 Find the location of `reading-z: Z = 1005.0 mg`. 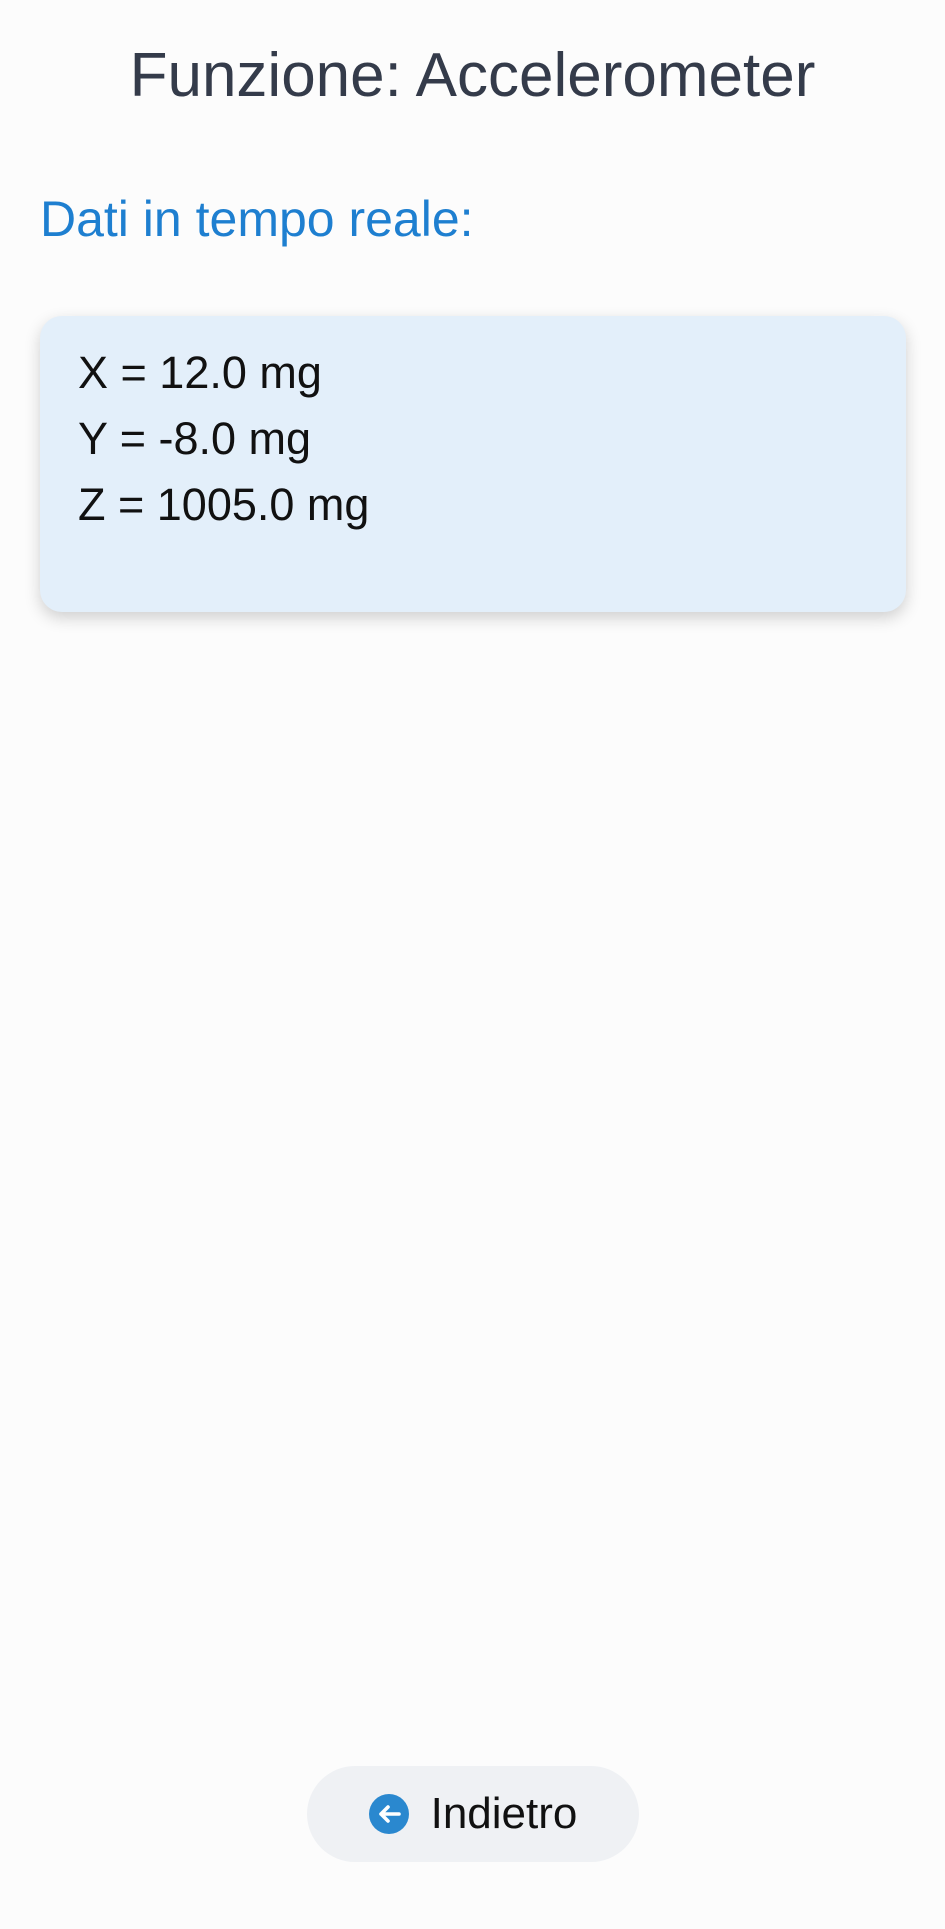

reading-z: Z = 1005.0 mg is located at coordinates (224, 504).